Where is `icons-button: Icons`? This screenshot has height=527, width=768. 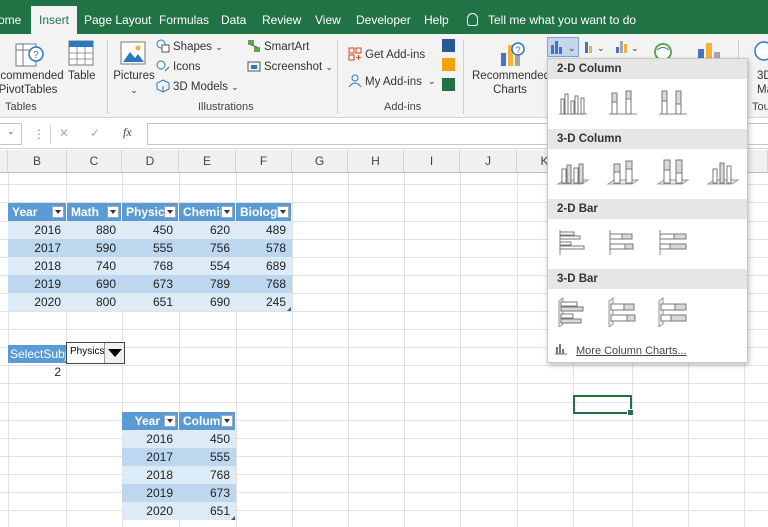
icons-button: Icons is located at coordinates (187, 67).